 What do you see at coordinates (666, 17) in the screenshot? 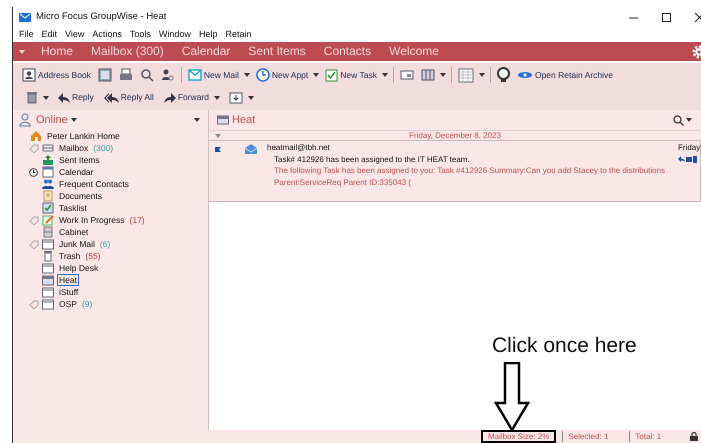
I see `maximize-icon` at bounding box center [666, 17].